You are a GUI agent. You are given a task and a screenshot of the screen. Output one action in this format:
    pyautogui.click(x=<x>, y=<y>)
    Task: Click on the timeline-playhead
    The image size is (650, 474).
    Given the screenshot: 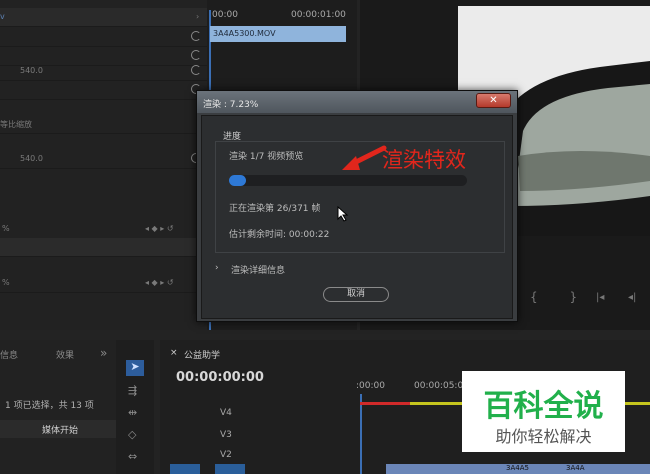 What is the action you would take?
    pyautogui.click(x=361, y=434)
    